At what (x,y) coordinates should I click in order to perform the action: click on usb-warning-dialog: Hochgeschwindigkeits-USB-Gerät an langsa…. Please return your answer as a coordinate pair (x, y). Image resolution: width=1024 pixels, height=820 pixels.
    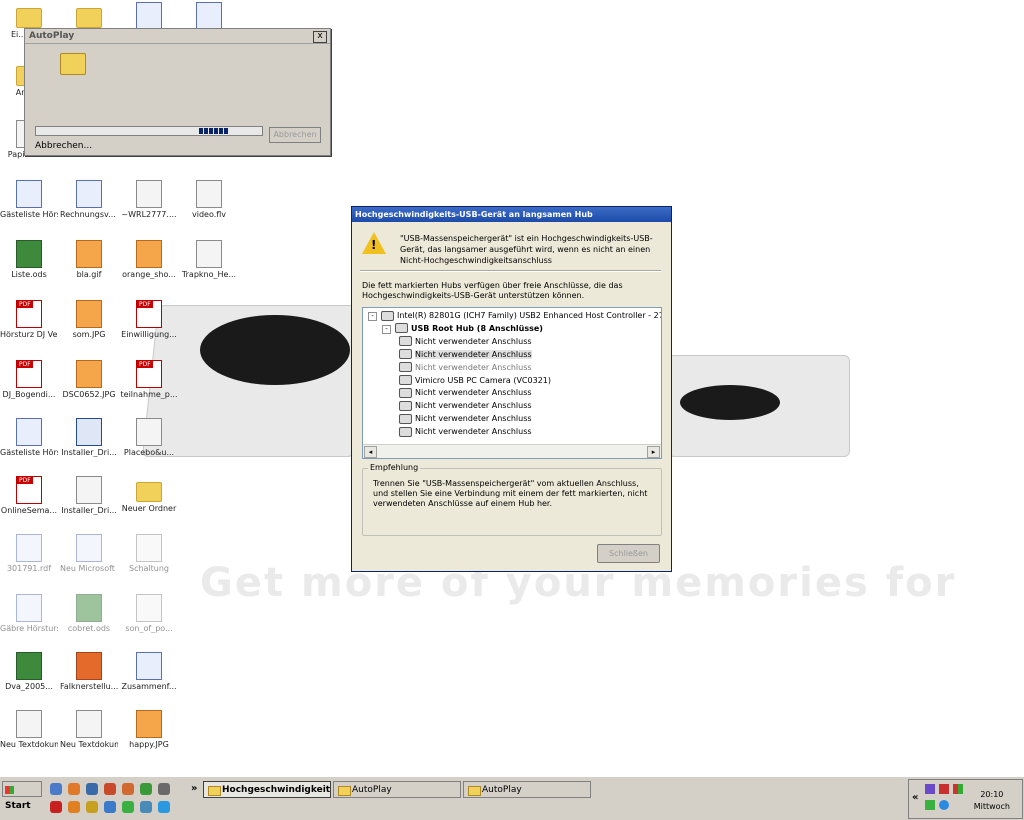
    Looking at the image, I should click on (511, 389).